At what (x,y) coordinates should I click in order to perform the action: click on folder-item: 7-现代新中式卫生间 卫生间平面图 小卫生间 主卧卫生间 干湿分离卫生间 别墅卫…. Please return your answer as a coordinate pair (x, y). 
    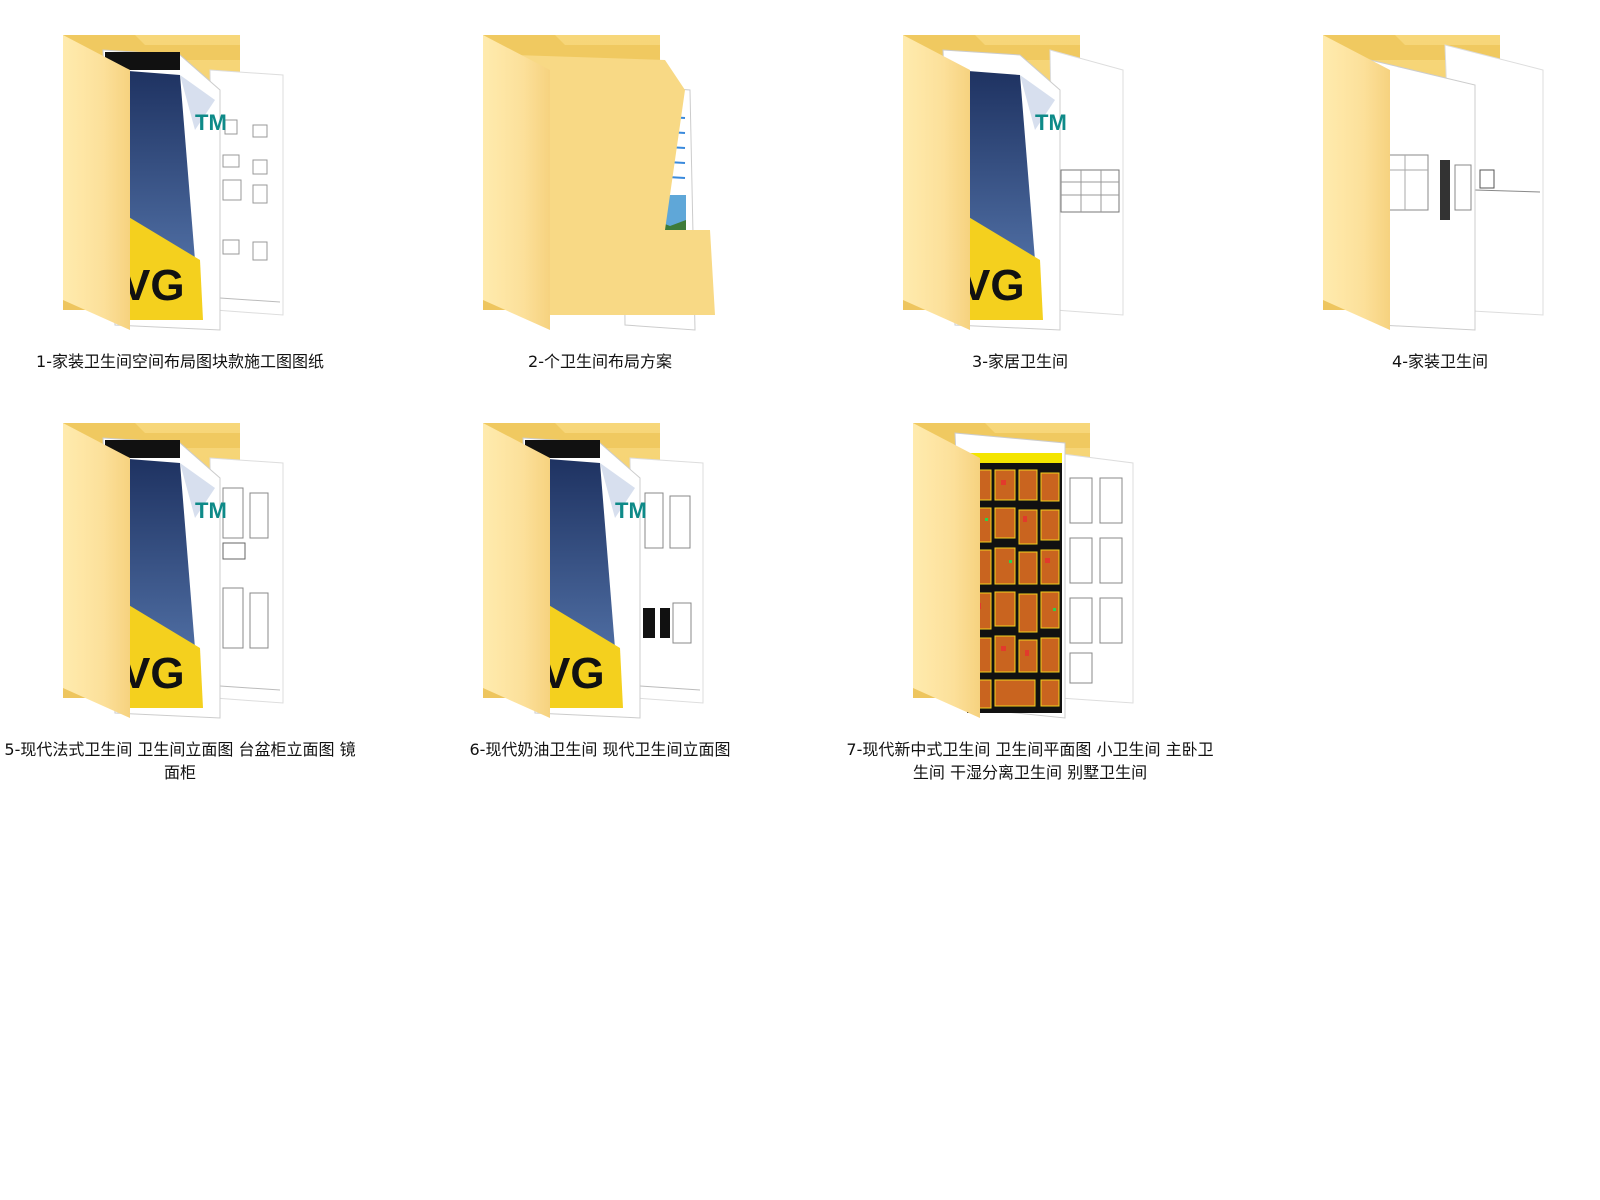
    Looking at the image, I should click on (1030, 608).